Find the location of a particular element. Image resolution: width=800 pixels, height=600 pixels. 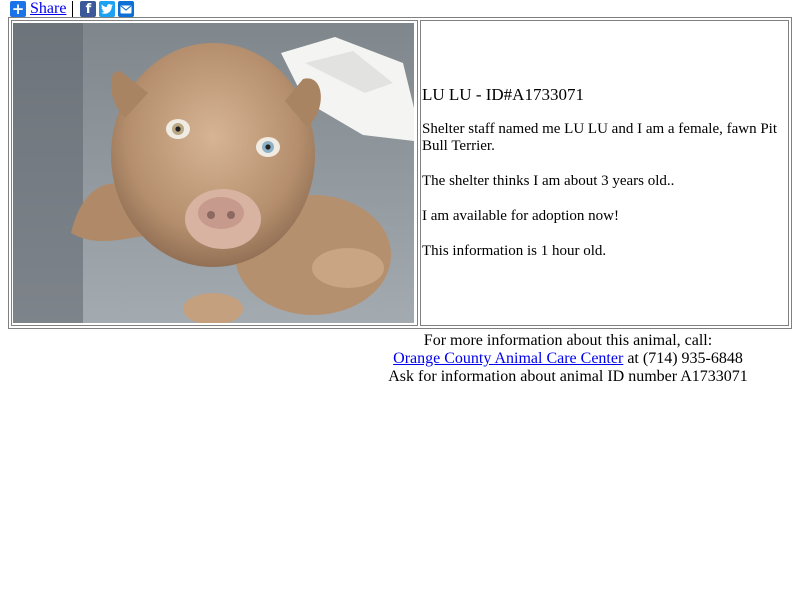

plus-icon: + is located at coordinates (18, 9).